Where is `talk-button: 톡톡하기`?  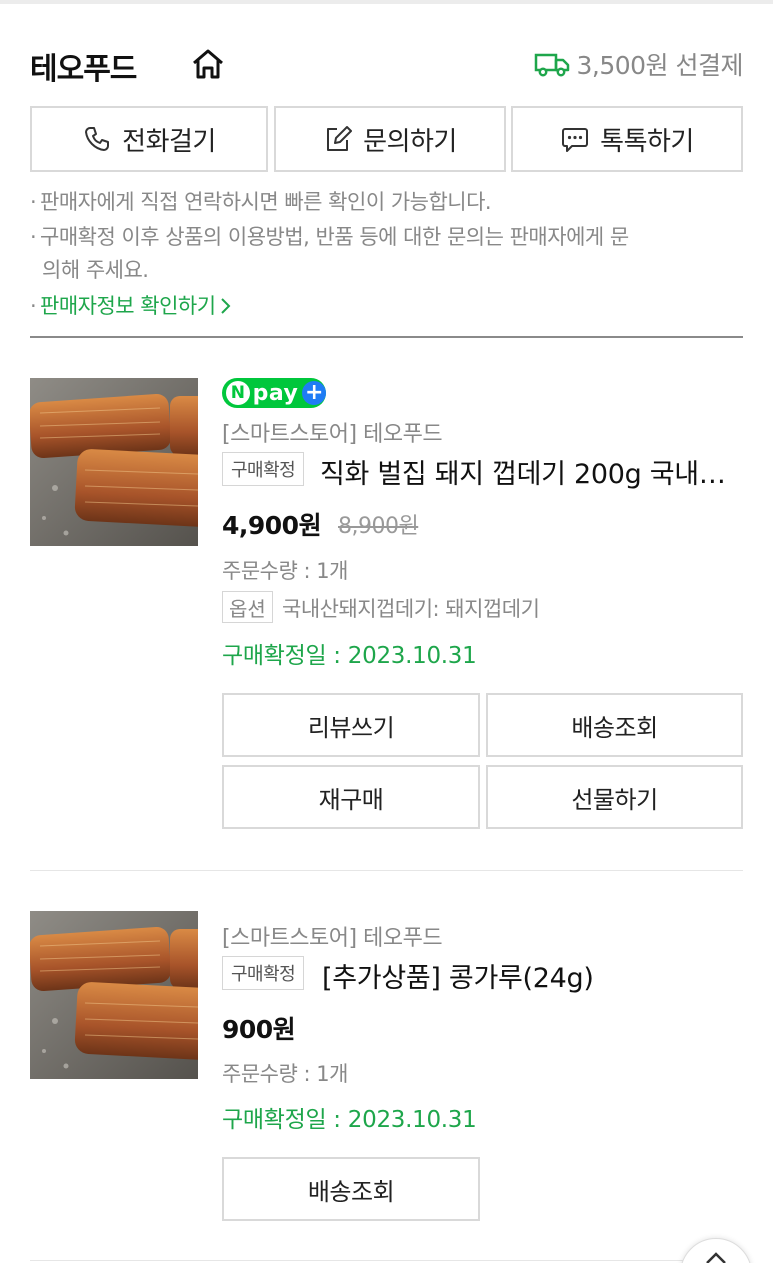
talk-button: 톡톡하기 is located at coordinates (627, 139).